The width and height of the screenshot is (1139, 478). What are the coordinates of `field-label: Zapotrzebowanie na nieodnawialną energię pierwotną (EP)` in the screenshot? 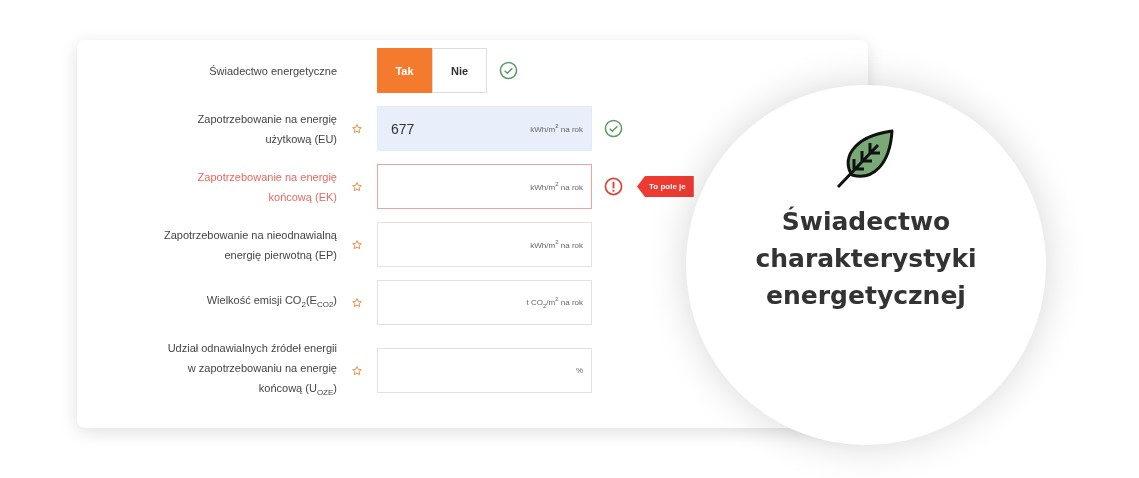 It's located at (249, 245).